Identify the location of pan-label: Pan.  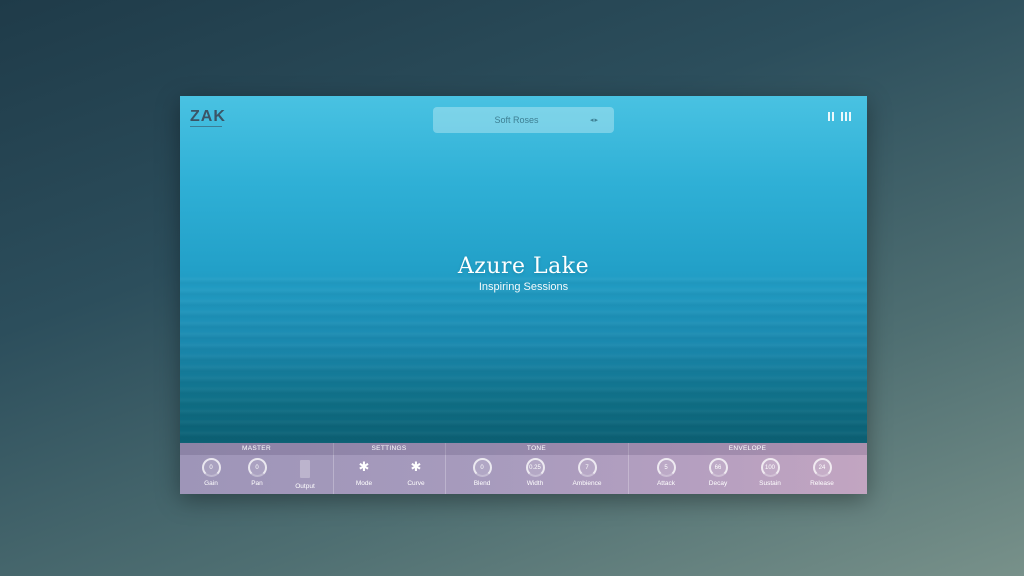
(257, 483).